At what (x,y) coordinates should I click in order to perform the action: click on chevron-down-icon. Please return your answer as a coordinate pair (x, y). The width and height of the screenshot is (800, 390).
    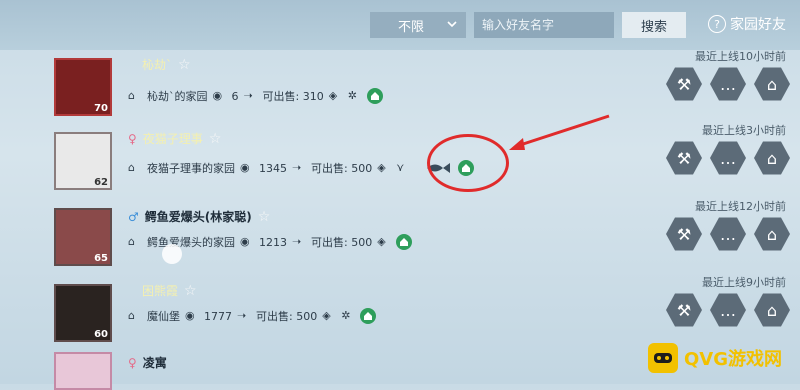
    Looking at the image, I should click on (452, 24).